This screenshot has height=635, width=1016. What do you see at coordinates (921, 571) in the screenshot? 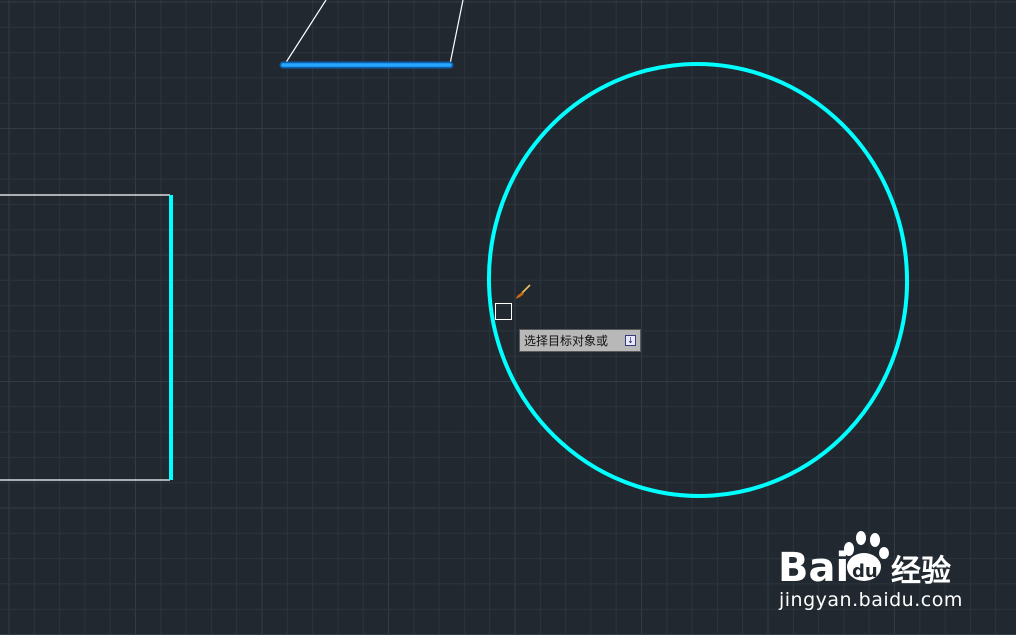
I see `watermark-suffix: 经验` at bounding box center [921, 571].